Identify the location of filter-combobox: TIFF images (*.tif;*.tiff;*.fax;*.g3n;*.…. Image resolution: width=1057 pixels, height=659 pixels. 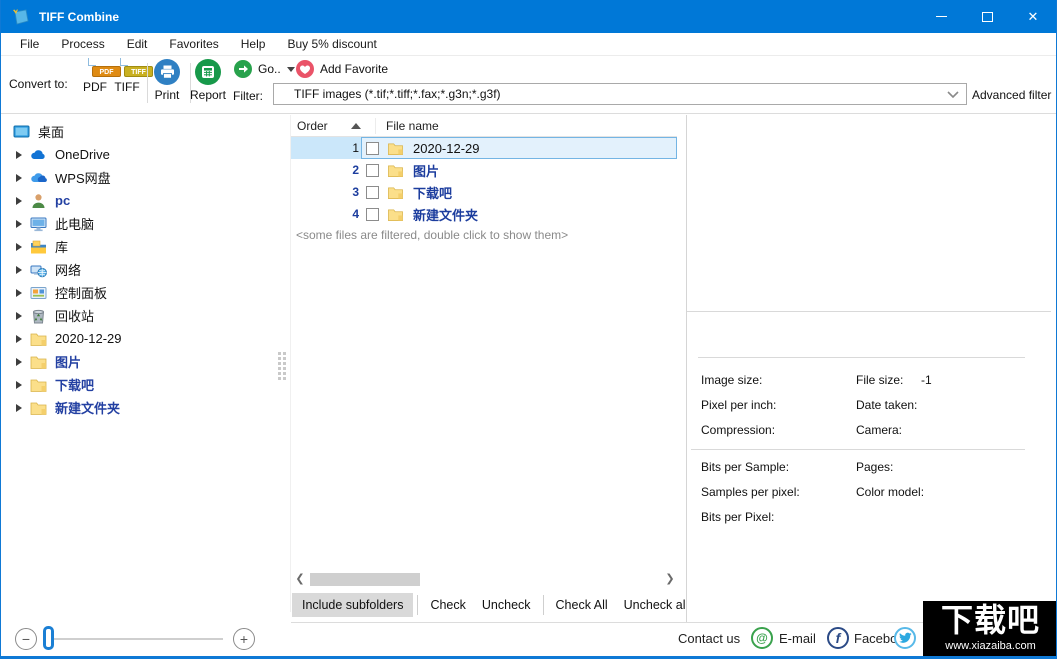
(620, 94).